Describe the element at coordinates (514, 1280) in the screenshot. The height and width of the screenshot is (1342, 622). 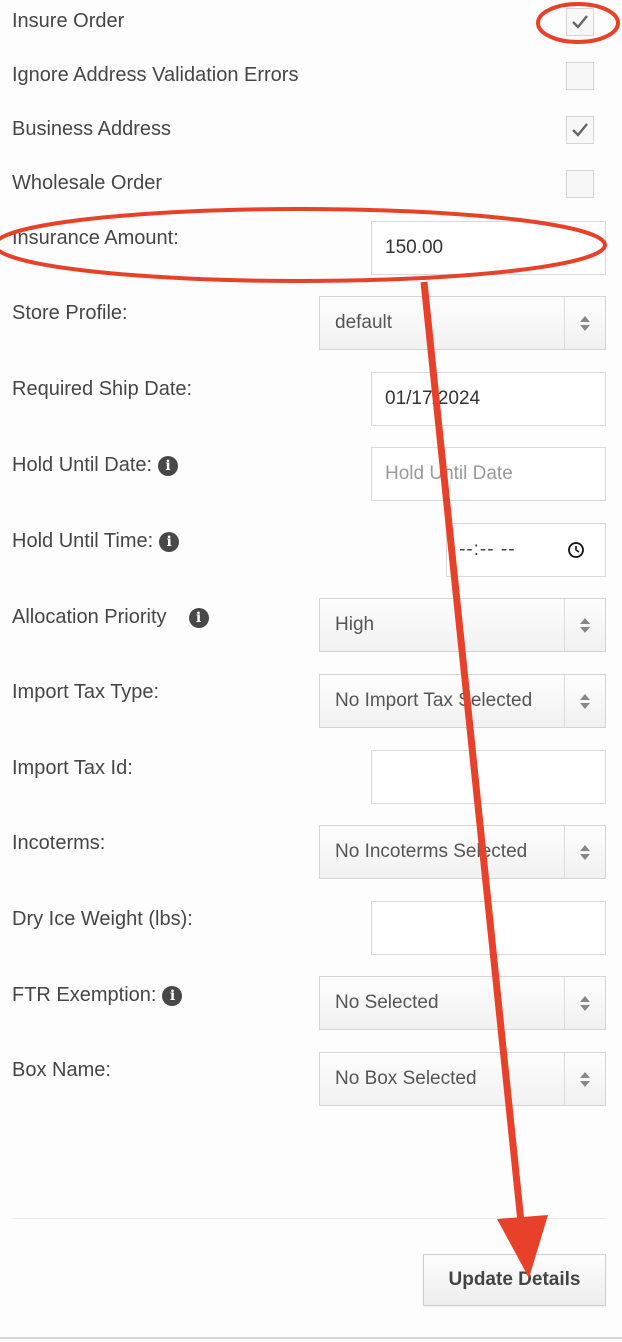
I see `update-details-button: Update Details` at that location.